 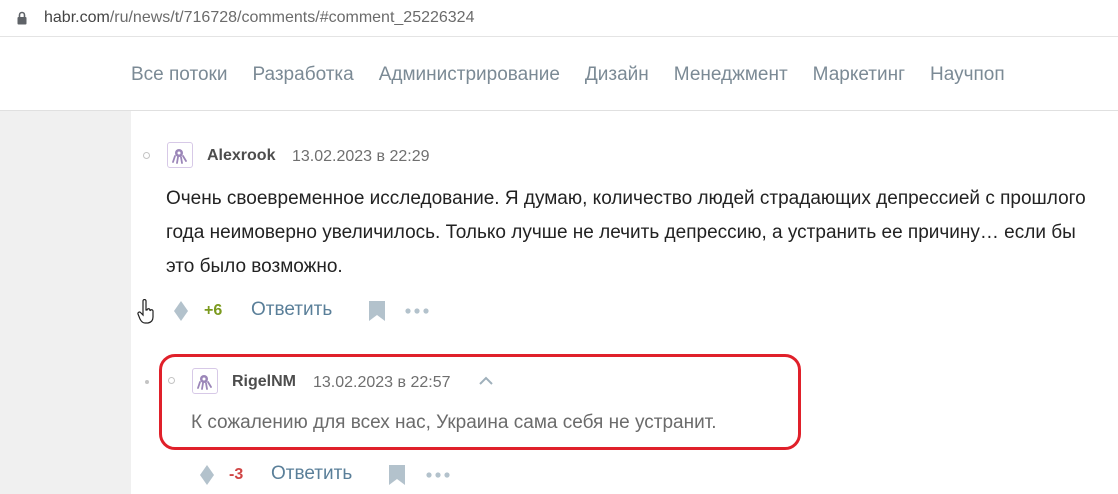 I want to click on avatar, so click(x=180, y=155).